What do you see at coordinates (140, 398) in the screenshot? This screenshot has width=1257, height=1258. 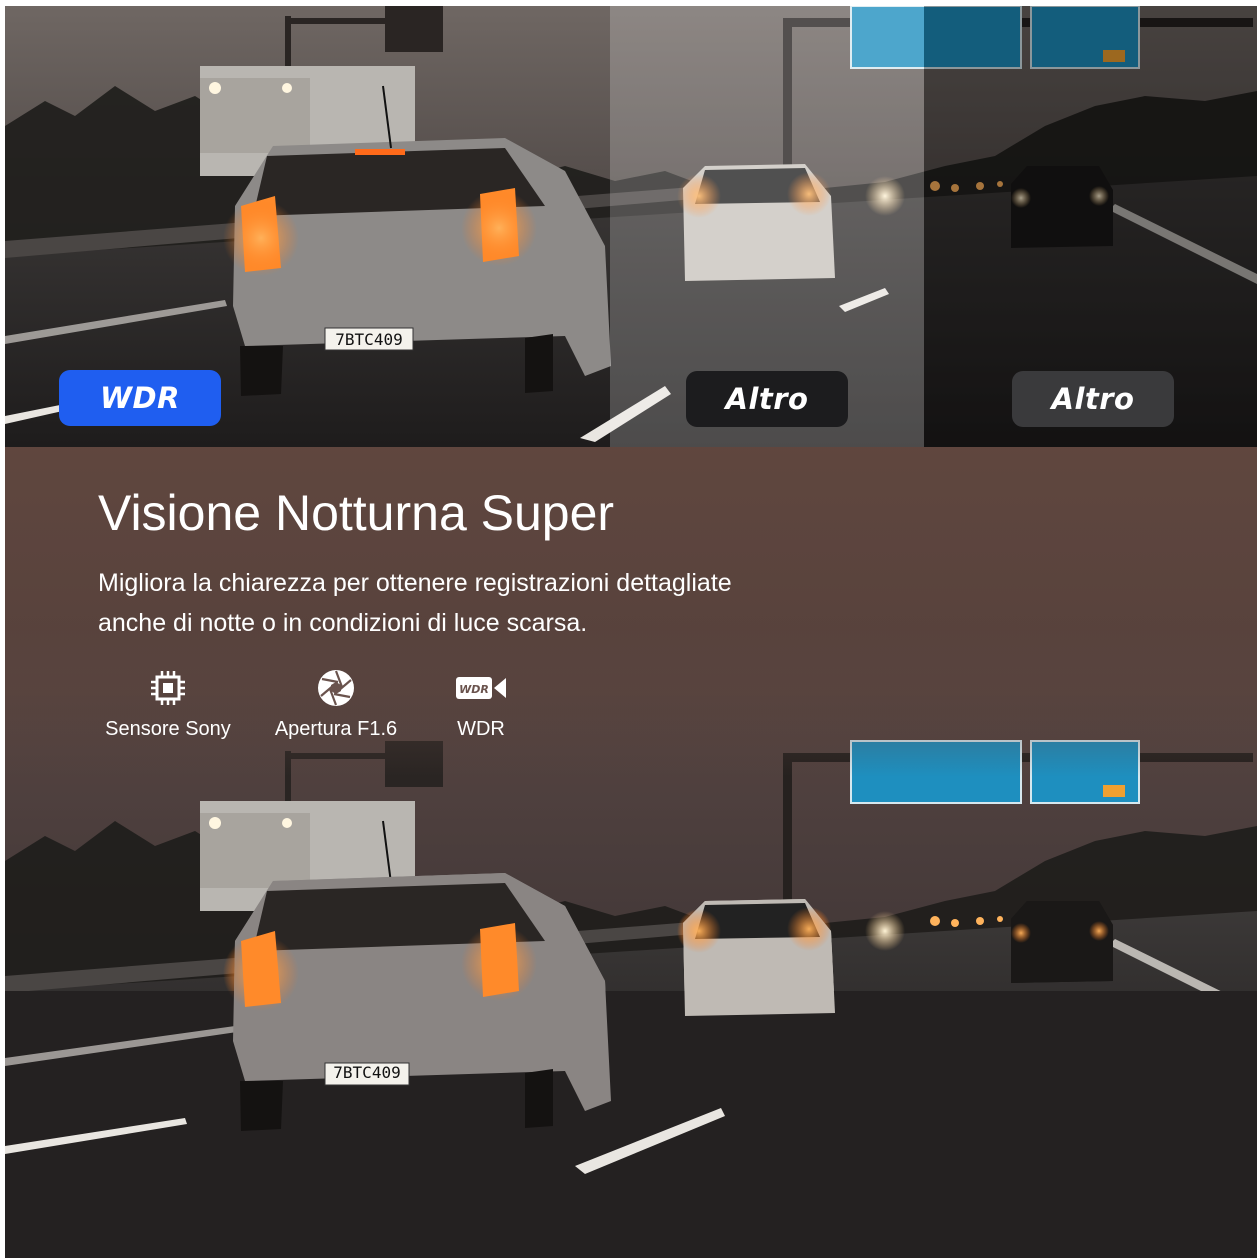 I see `wdr-badge: WDR` at bounding box center [140, 398].